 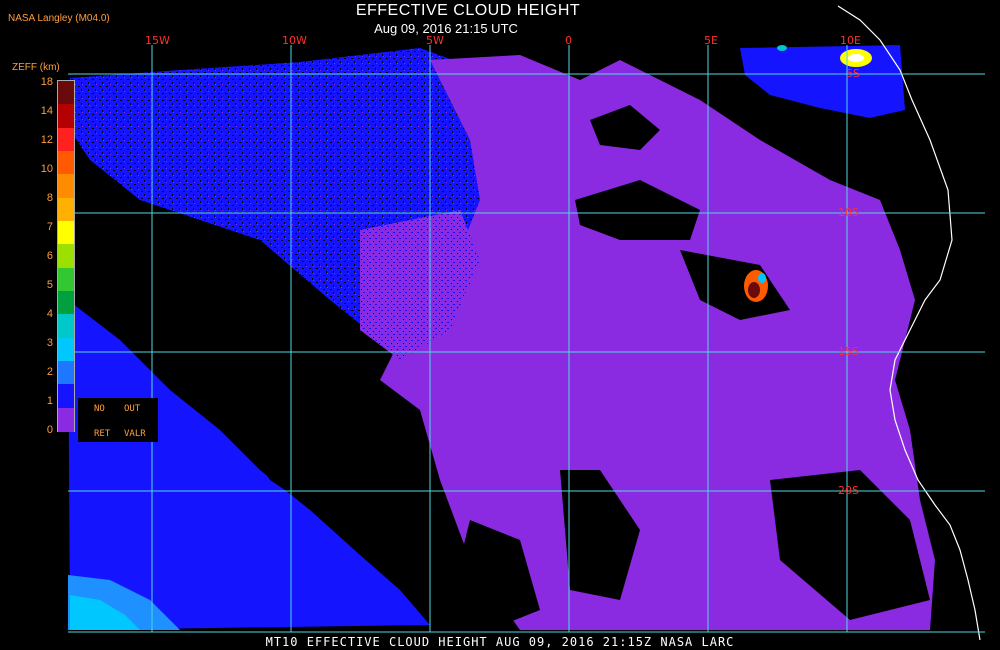 What do you see at coordinates (853, 73) in the screenshot?
I see `lat-label-5s: 5S` at bounding box center [853, 73].